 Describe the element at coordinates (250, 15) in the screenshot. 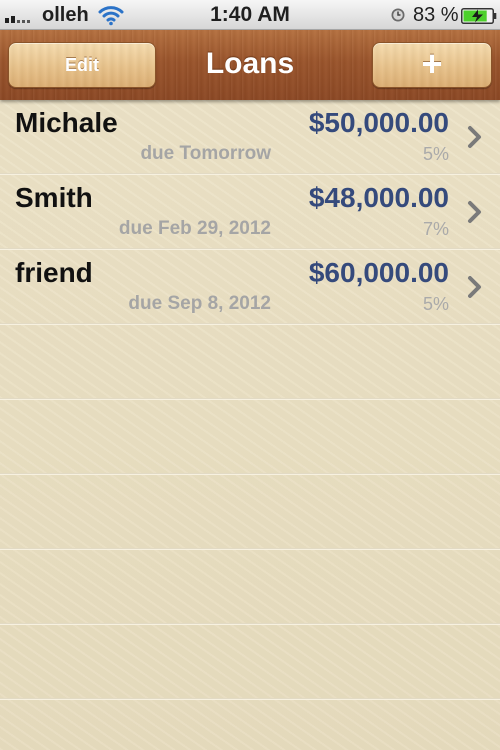

I see `status-bar: olleh 1:40 AM 83 %` at that location.